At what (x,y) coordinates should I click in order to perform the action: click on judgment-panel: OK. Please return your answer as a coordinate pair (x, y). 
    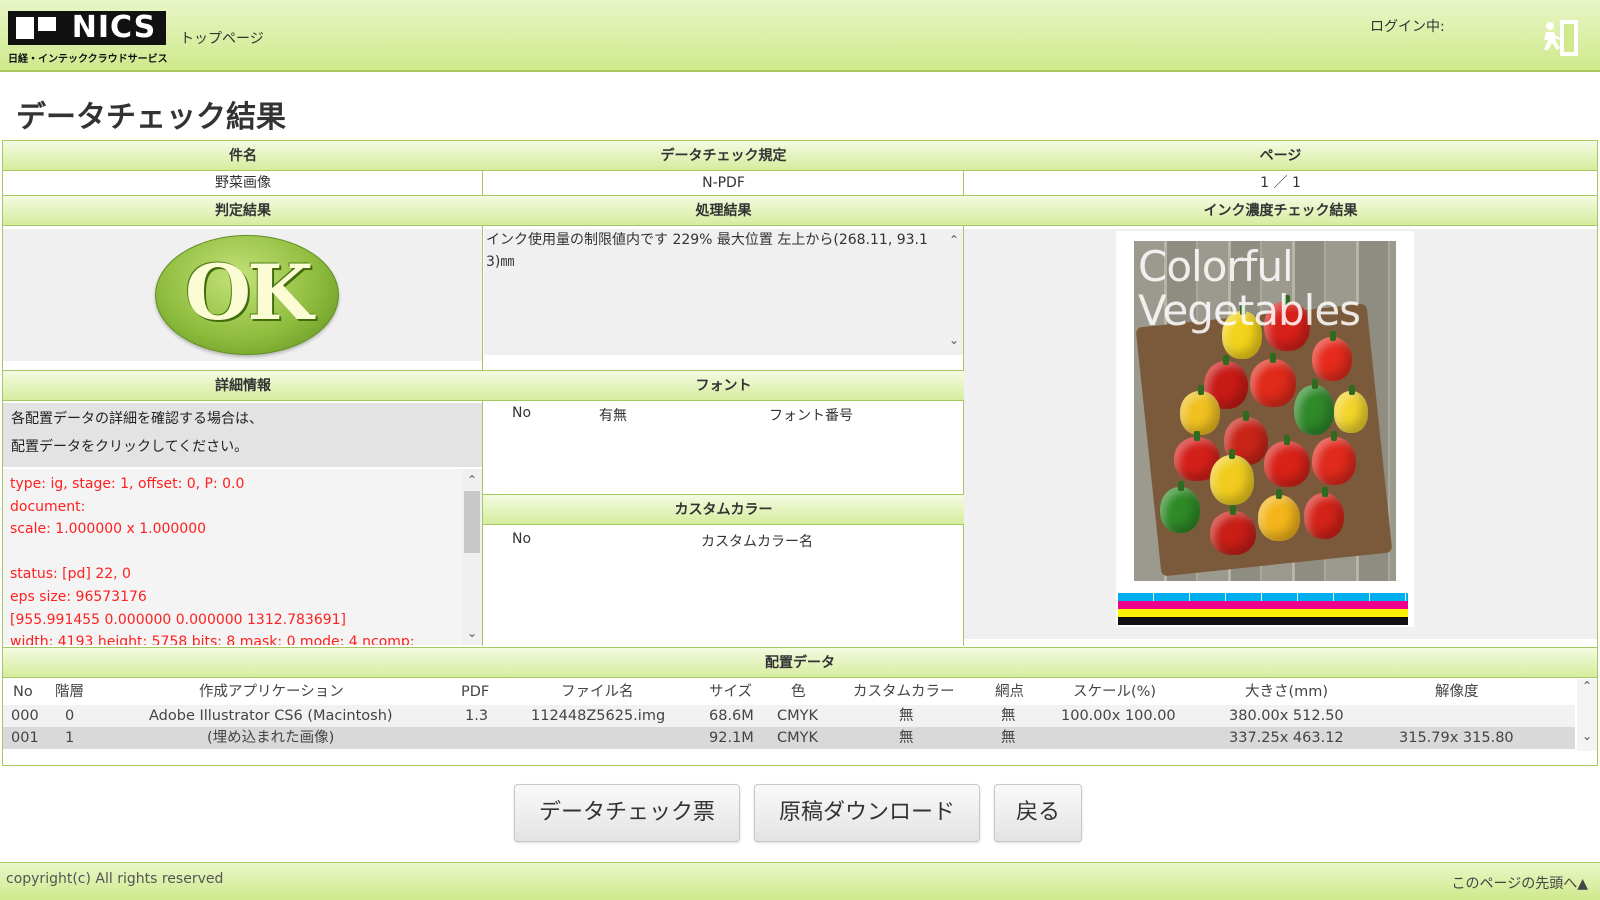
    Looking at the image, I should click on (242, 295).